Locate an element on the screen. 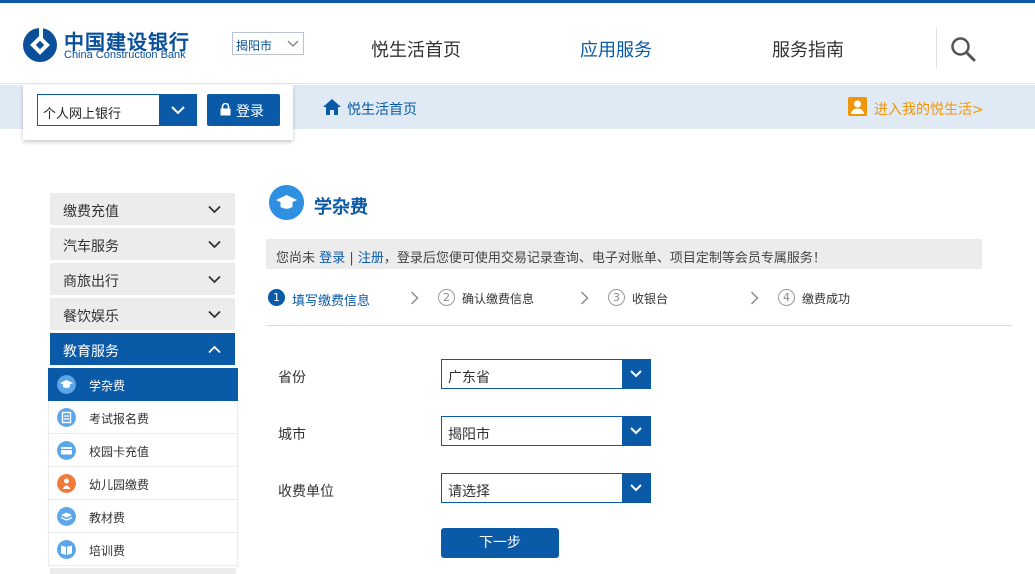 Image resolution: width=1035 pixels, height=574 pixels. step-label-confirm-info: 确认缴费信息 is located at coordinates (498, 299).